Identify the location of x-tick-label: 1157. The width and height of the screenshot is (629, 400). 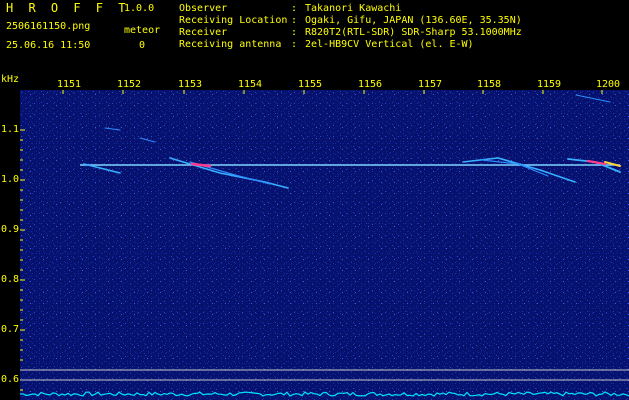
(430, 84).